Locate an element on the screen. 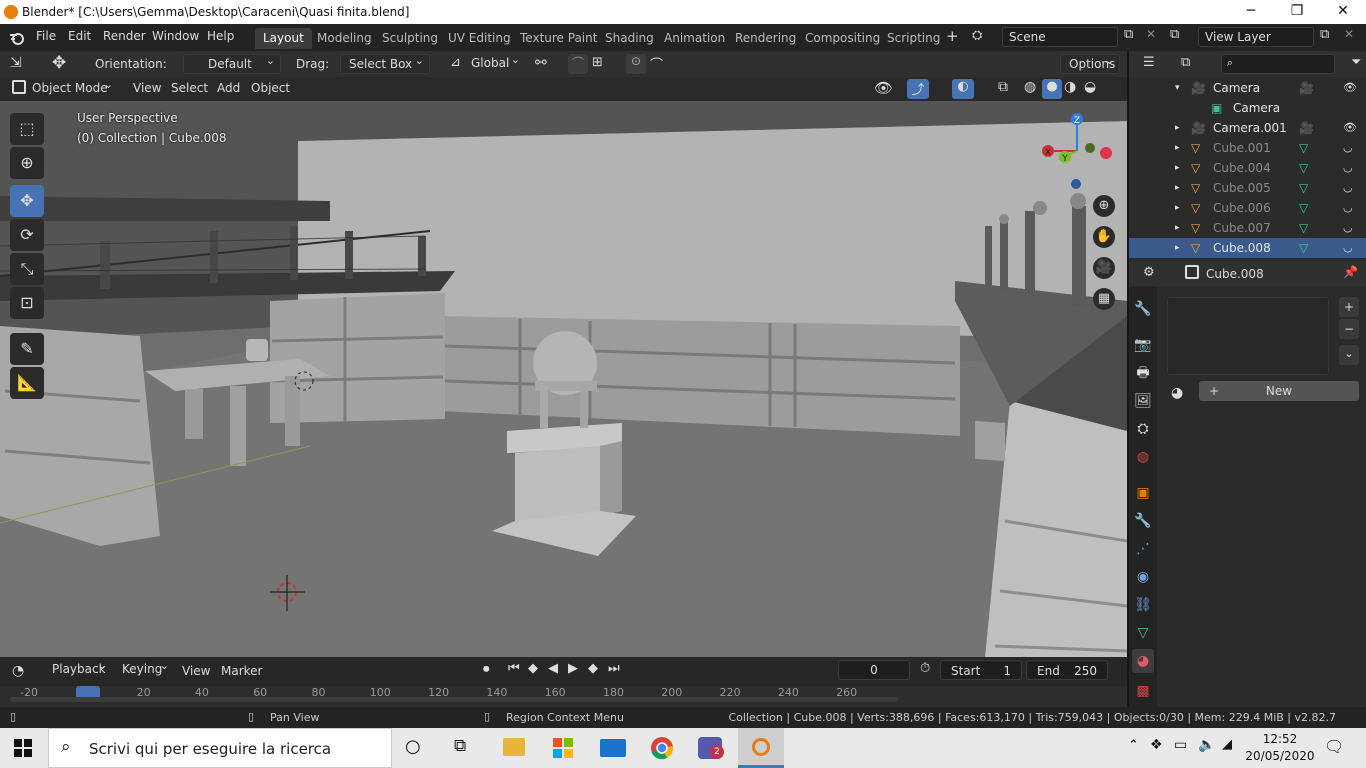 The image size is (1366, 768). next-keyframe-icon: ◆ is located at coordinates (593, 668).